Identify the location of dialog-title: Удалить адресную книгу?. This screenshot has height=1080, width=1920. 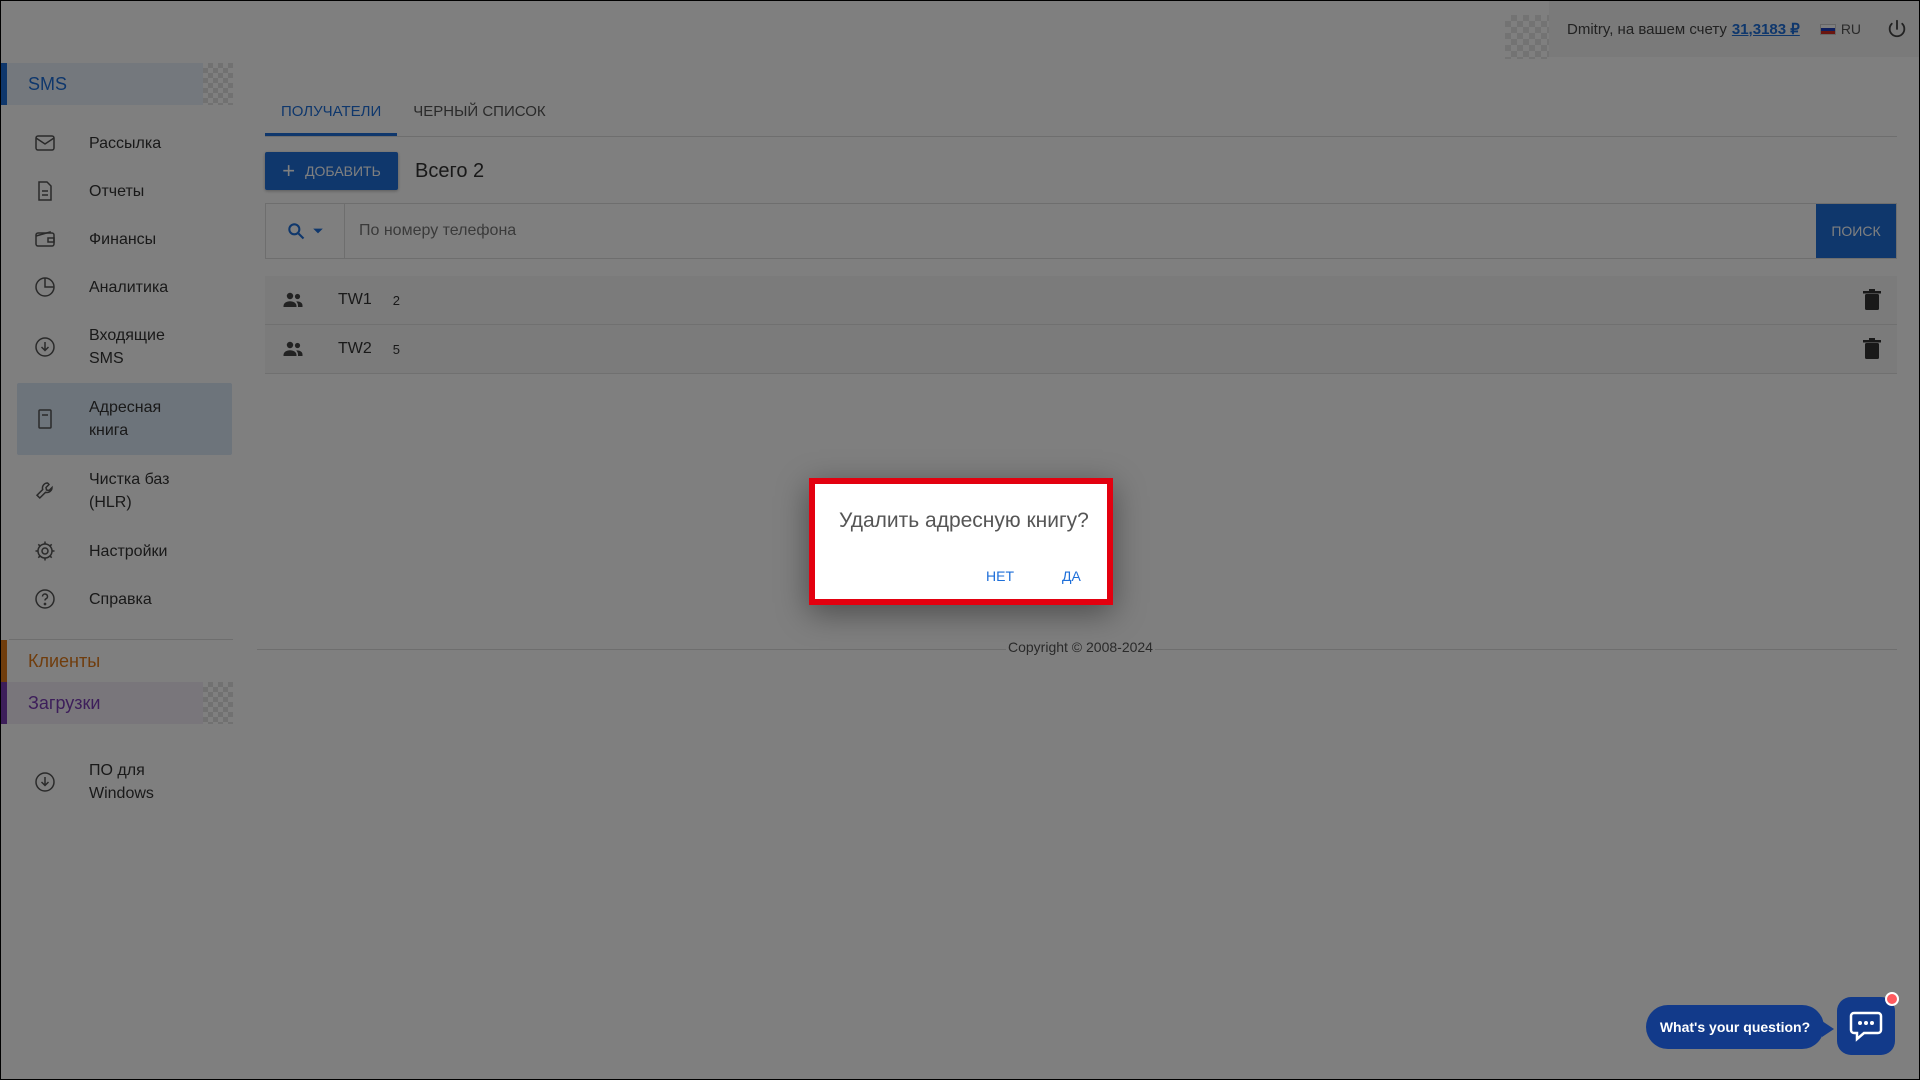
(964, 520).